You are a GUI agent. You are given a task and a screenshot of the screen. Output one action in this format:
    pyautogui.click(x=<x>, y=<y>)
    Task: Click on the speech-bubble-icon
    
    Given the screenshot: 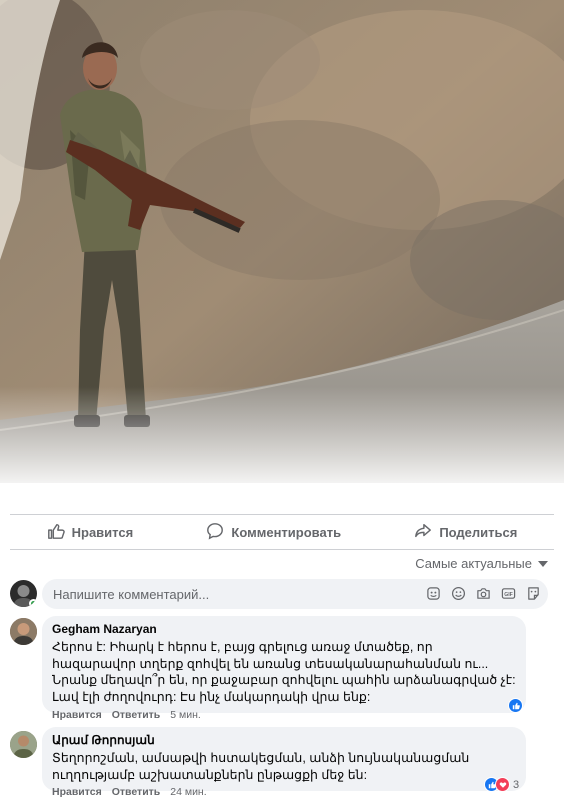 What is the action you would take?
    pyautogui.click(x=215, y=532)
    